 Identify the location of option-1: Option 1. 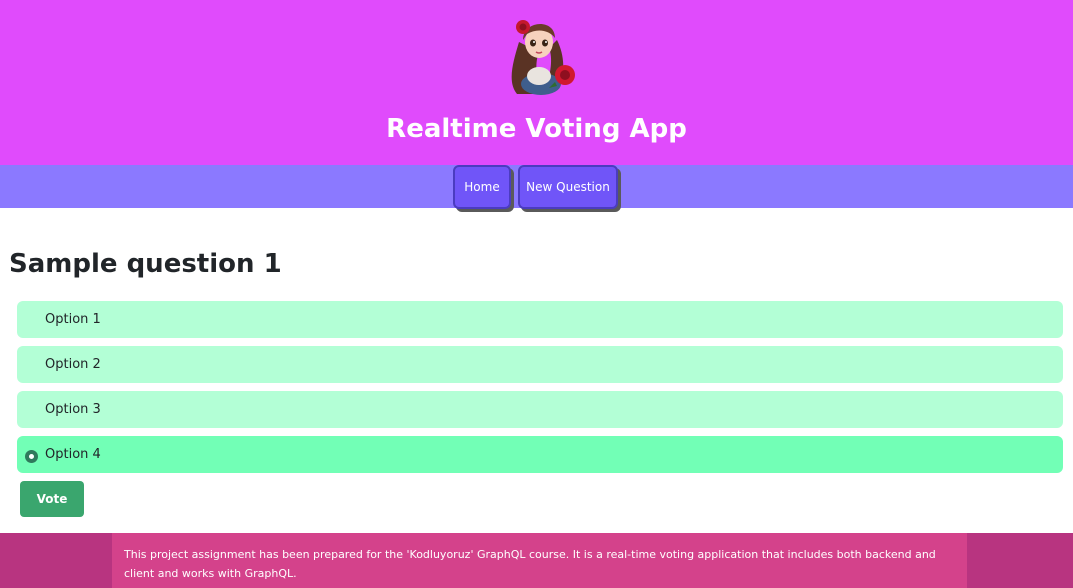
(540, 319).